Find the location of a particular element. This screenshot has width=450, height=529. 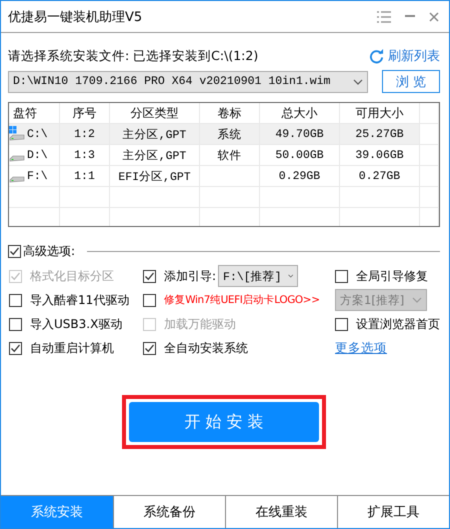

column-header: 可用大小 is located at coordinates (380, 113).